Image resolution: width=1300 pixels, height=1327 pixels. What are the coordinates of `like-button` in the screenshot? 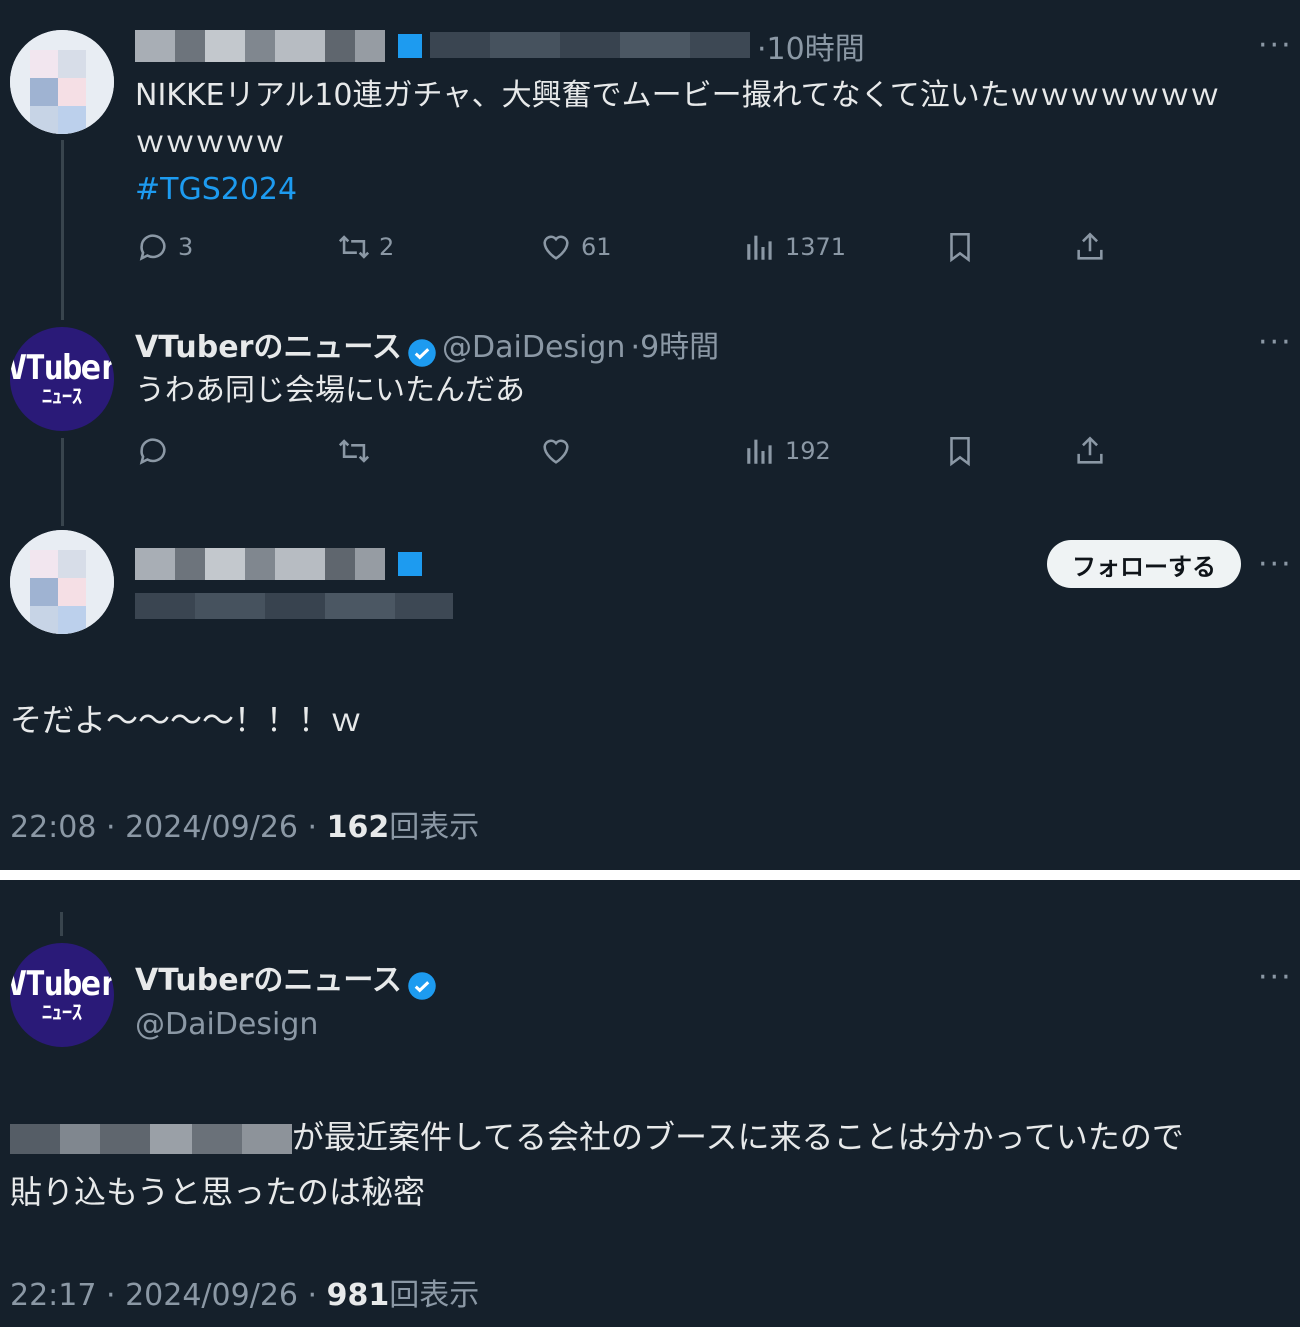 It's located at (556, 451).